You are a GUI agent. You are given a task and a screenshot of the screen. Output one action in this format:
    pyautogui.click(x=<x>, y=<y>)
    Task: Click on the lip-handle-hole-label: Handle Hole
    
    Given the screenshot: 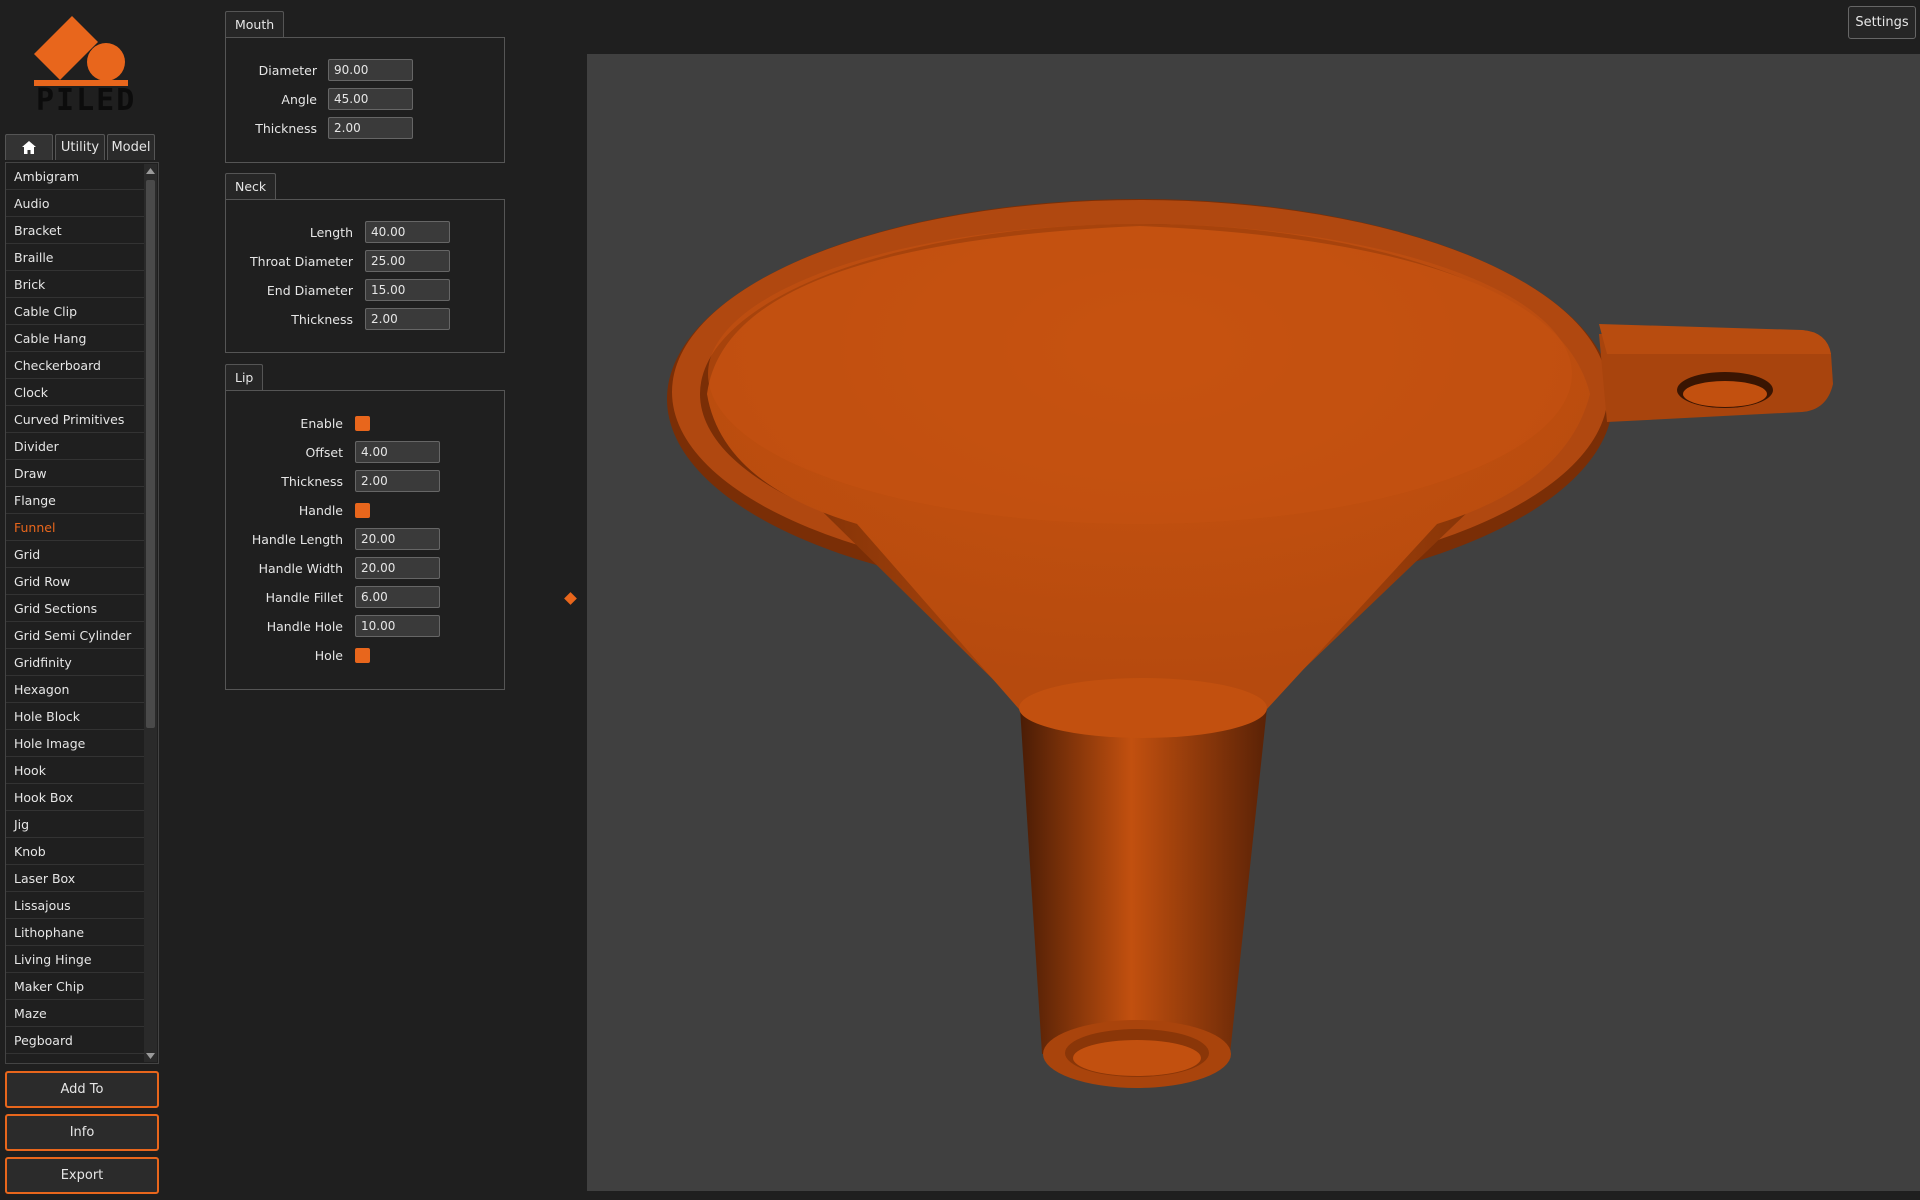 What is the action you would take?
    pyautogui.click(x=304, y=626)
    